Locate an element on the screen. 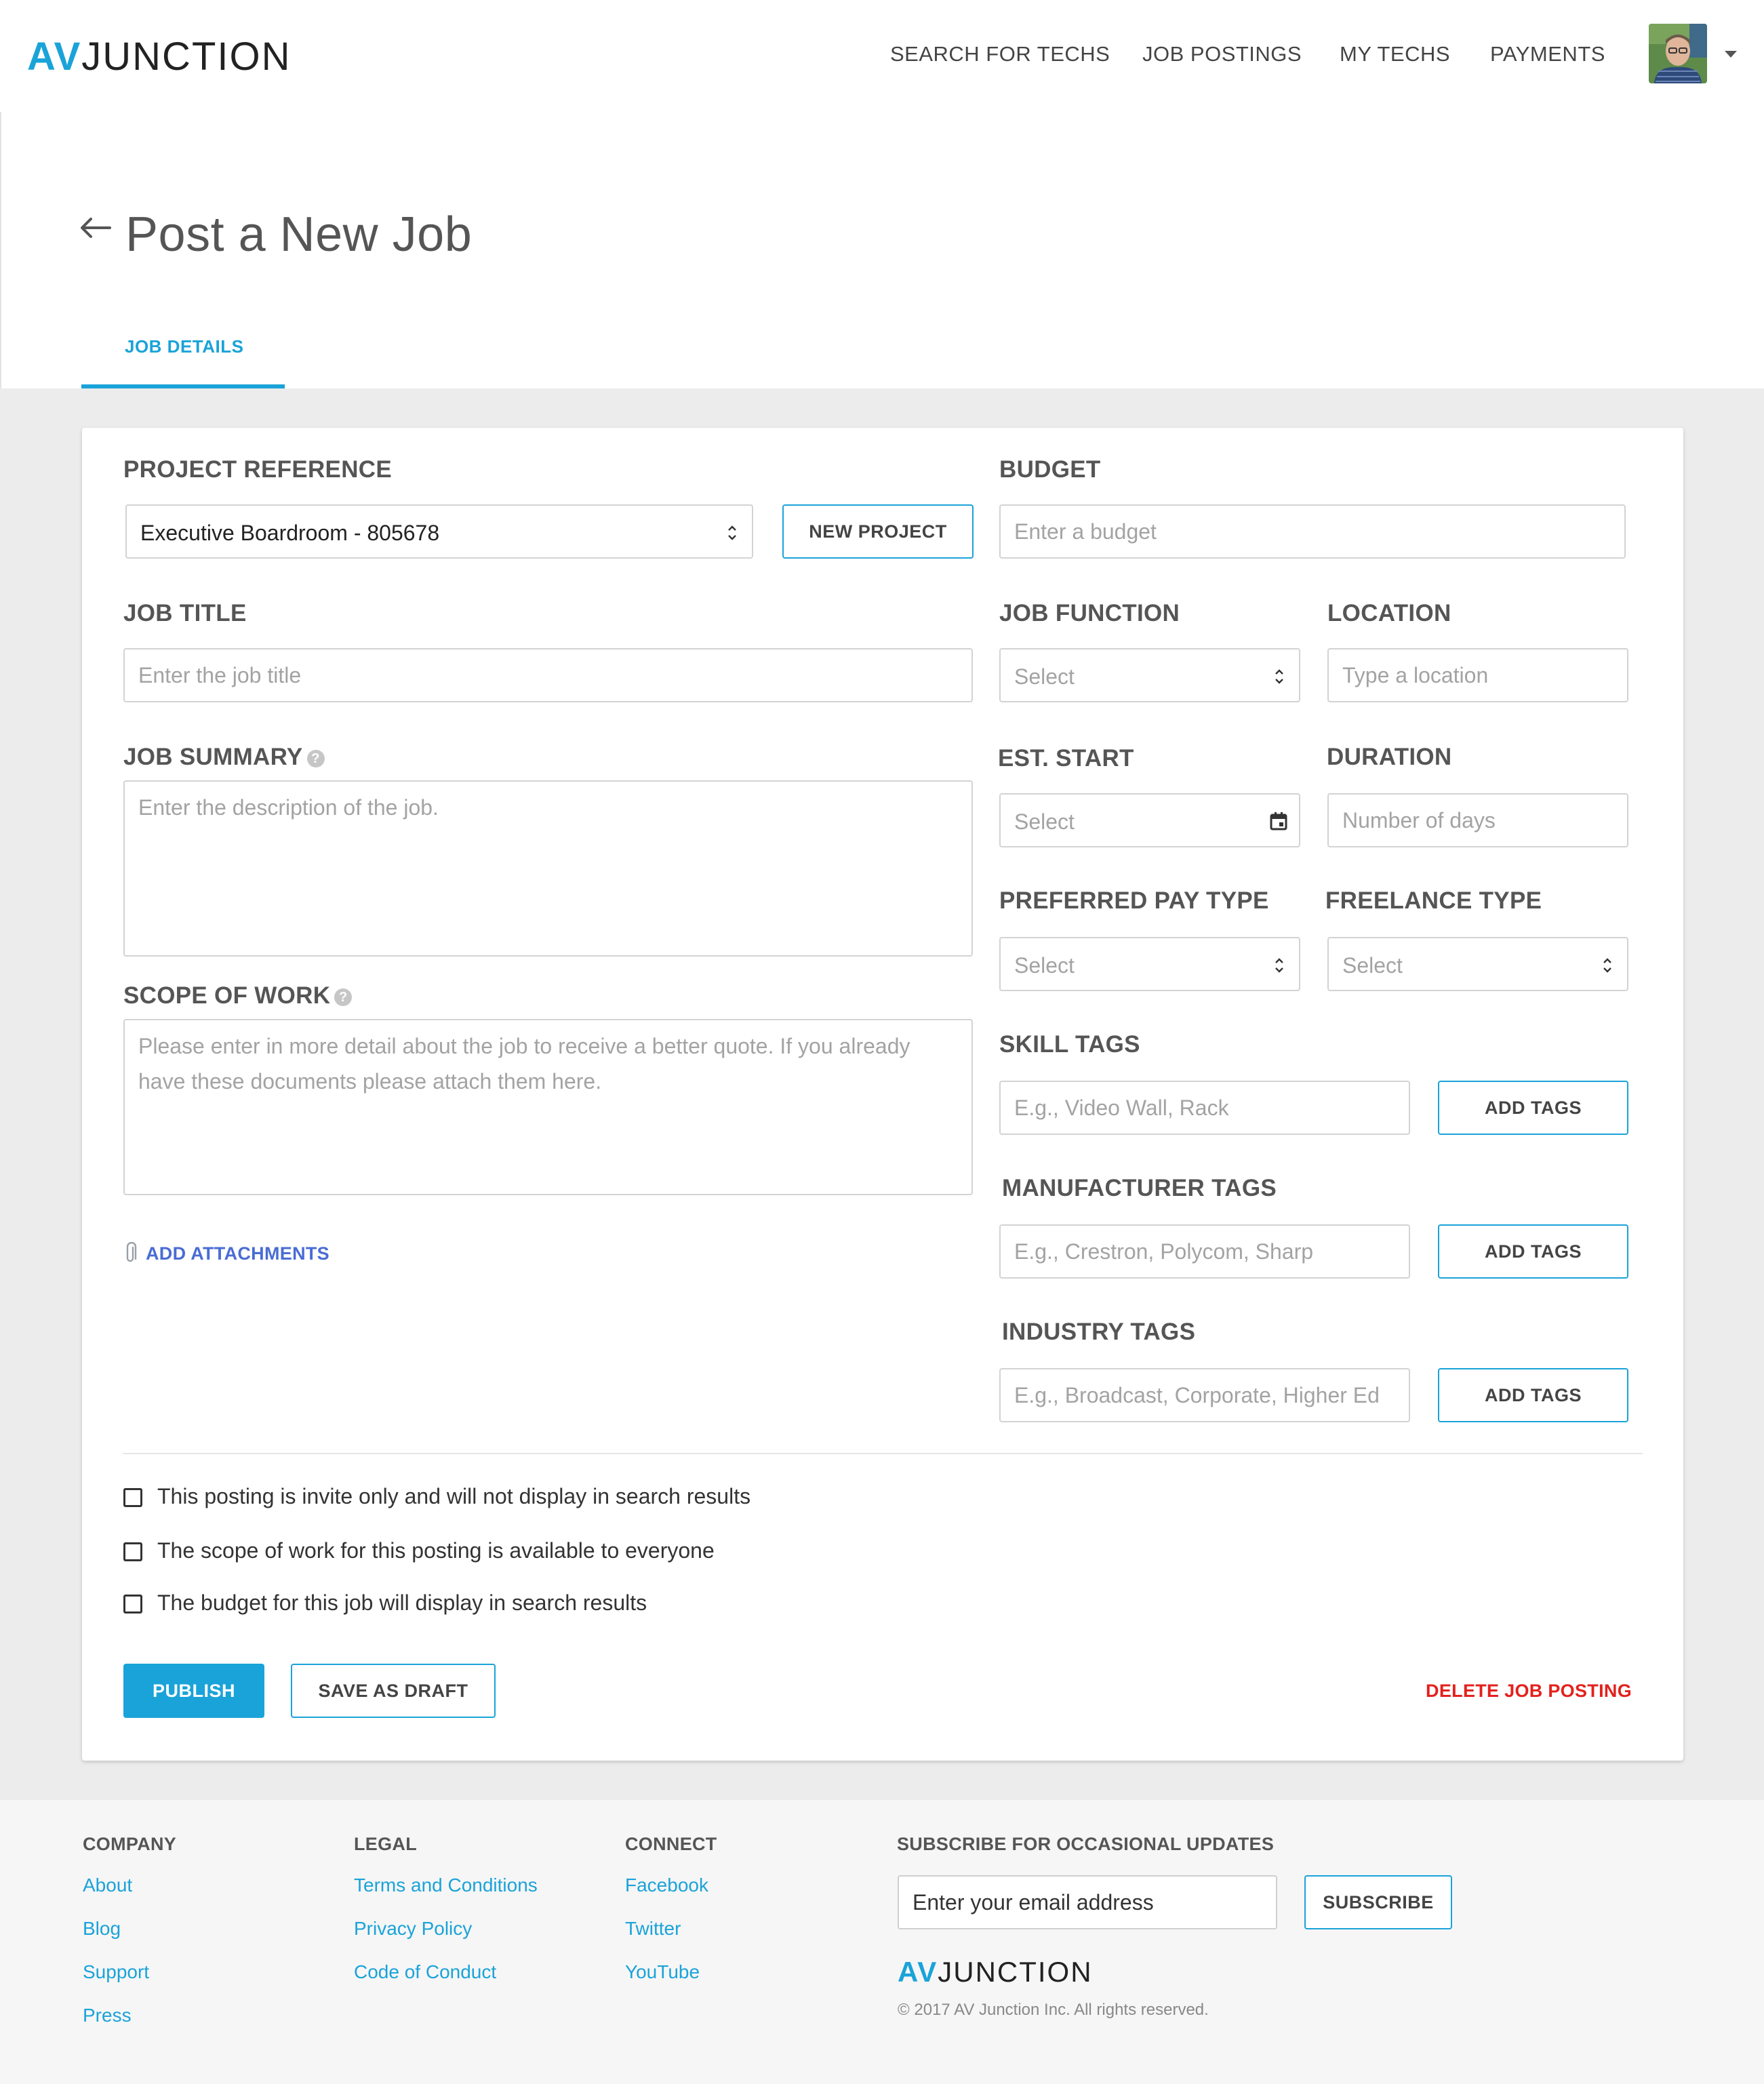 Image resolution: width=1764 pixels, height=2084 pixels. nav-job-postings: JOB POSTINGS is located at coordinates (1222, 54).